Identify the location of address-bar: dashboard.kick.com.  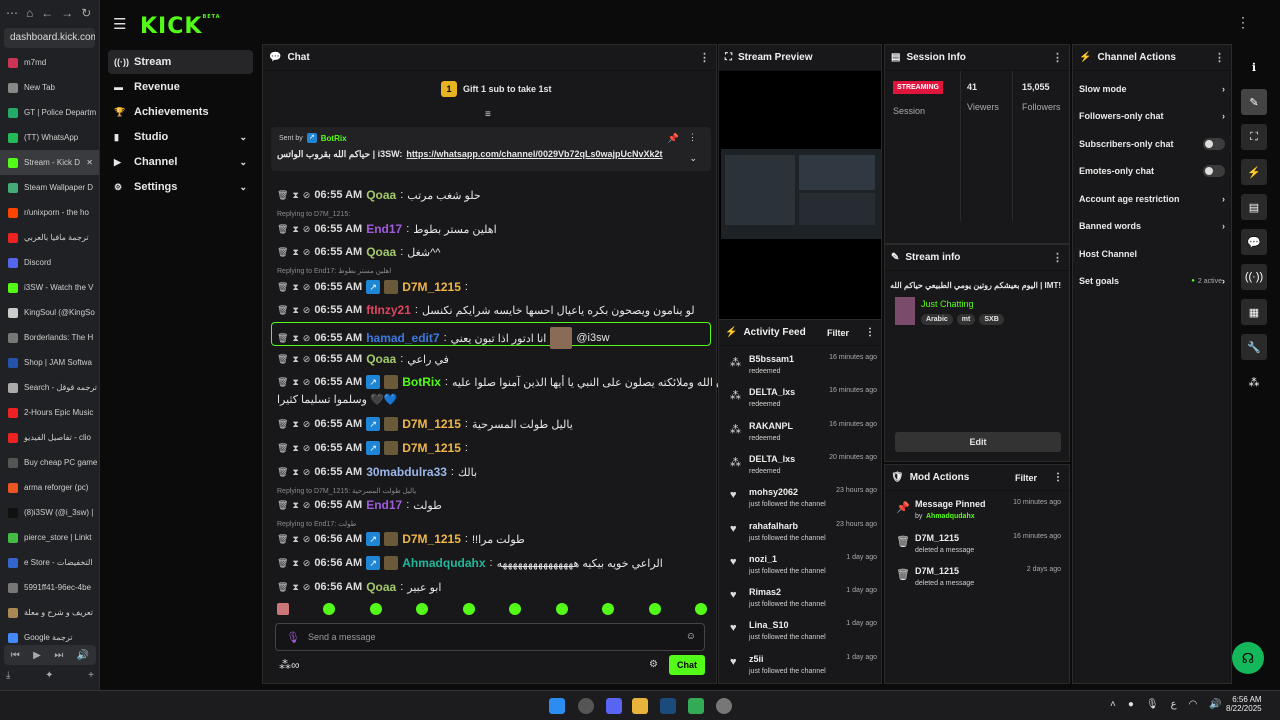
(49, 38).